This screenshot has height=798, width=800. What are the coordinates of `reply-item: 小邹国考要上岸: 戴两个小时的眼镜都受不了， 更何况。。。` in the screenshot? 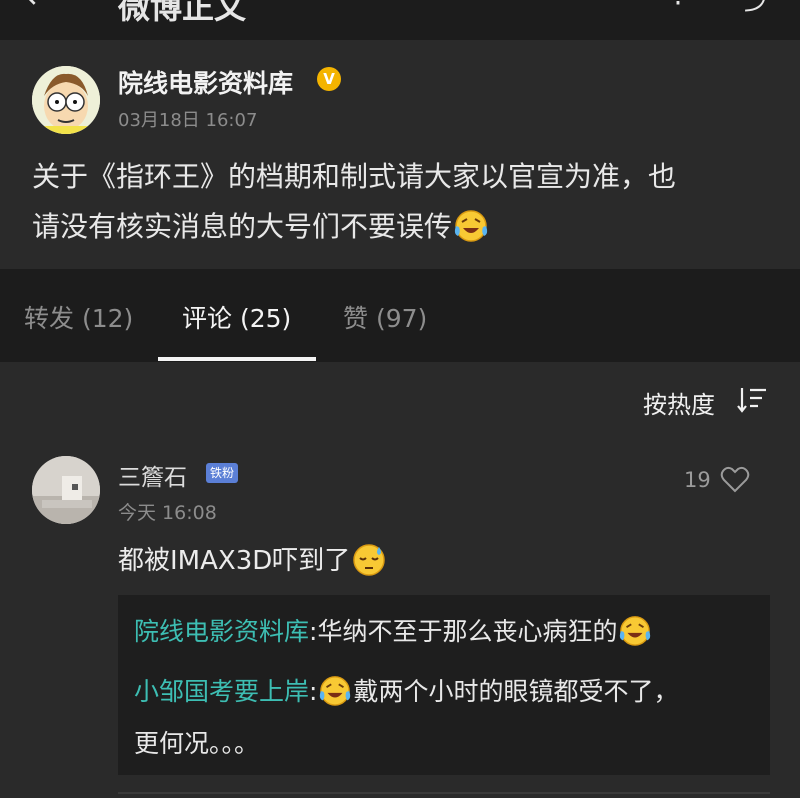 It's located at (449, 718).